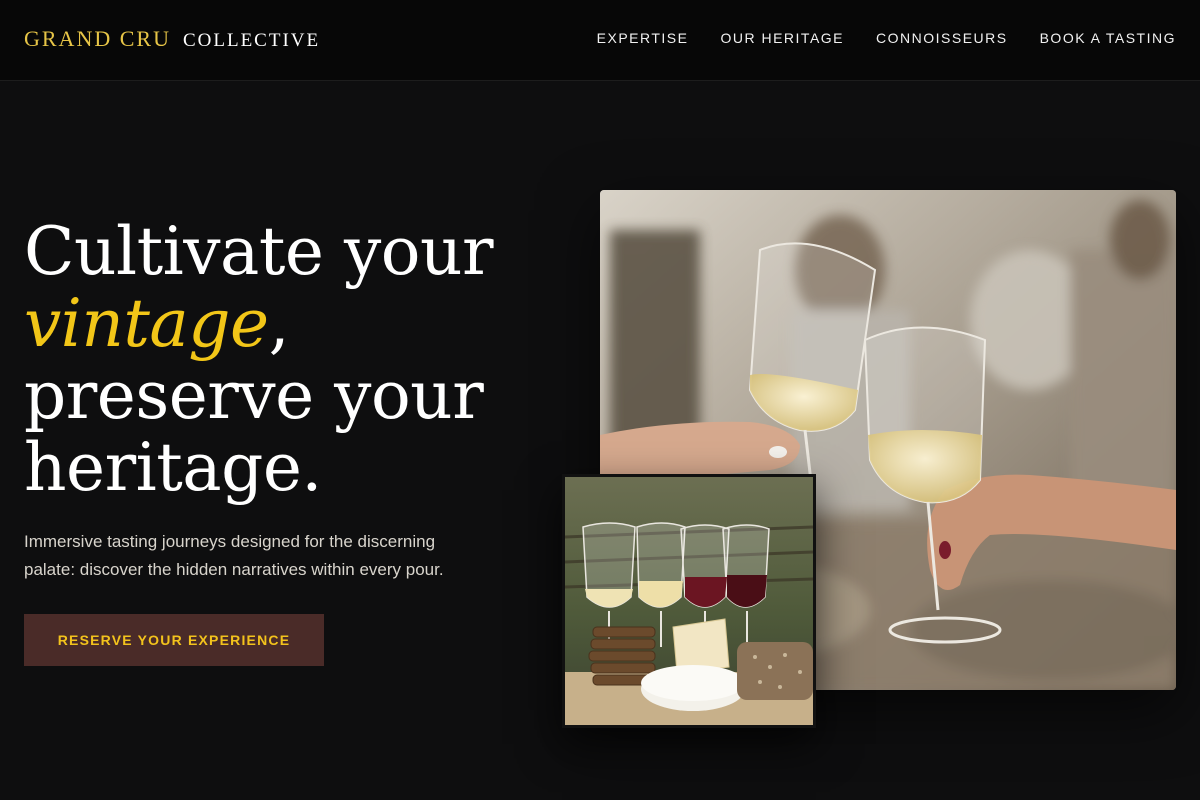  I want to click on brand-logo: GRAND CRU COLLECTIVE, so click(172, 39).